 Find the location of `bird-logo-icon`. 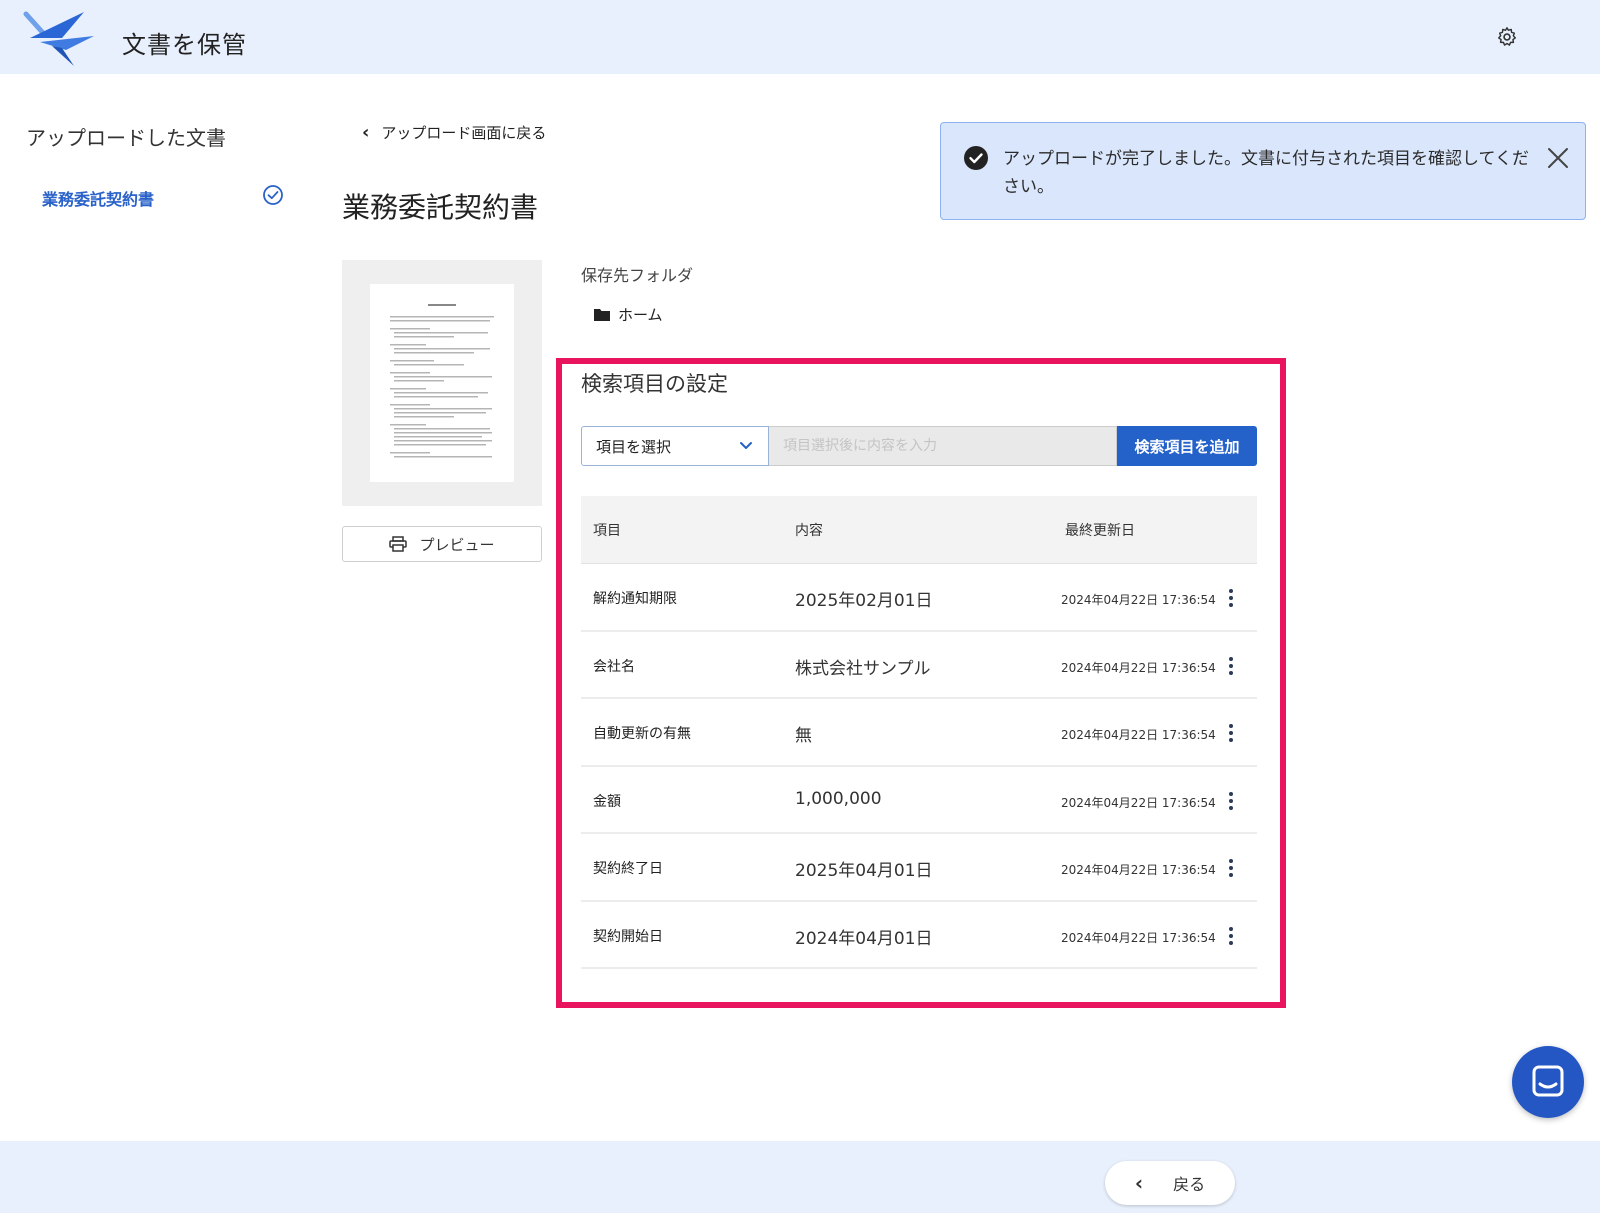

bird-logo-icon is located at coordinates (60, 38).